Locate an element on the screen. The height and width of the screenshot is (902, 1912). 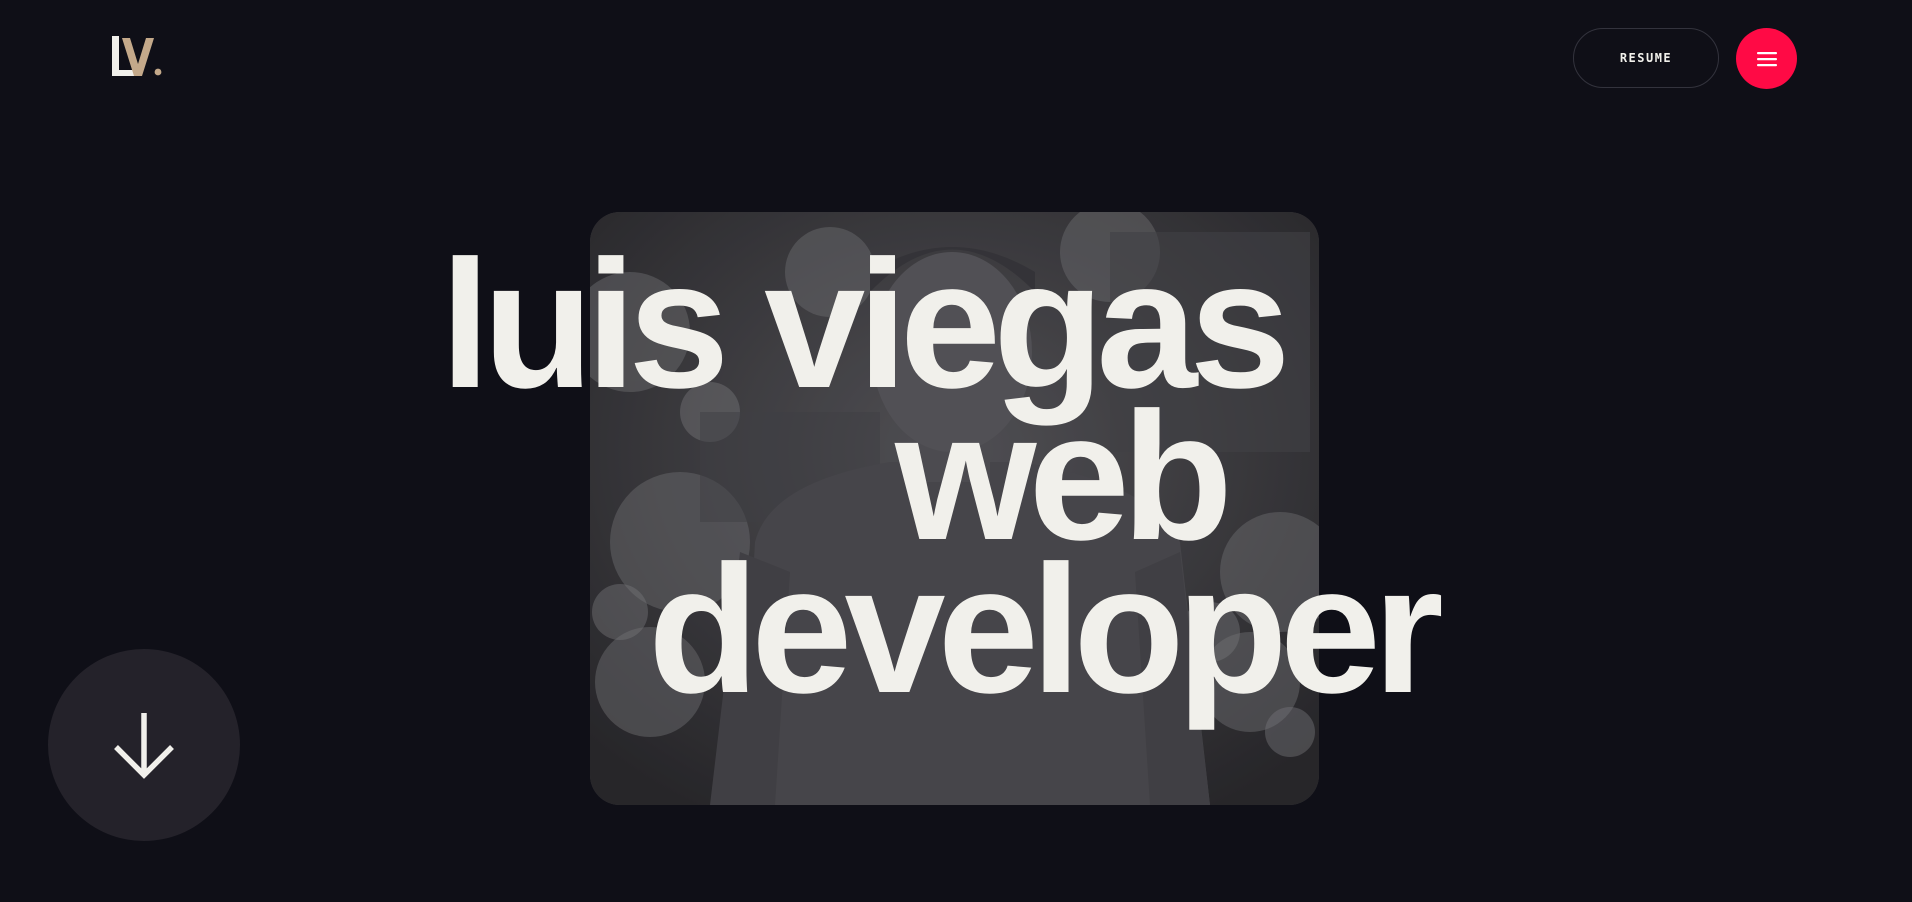
hamburger-icon is located at coordinates (1766, 58).